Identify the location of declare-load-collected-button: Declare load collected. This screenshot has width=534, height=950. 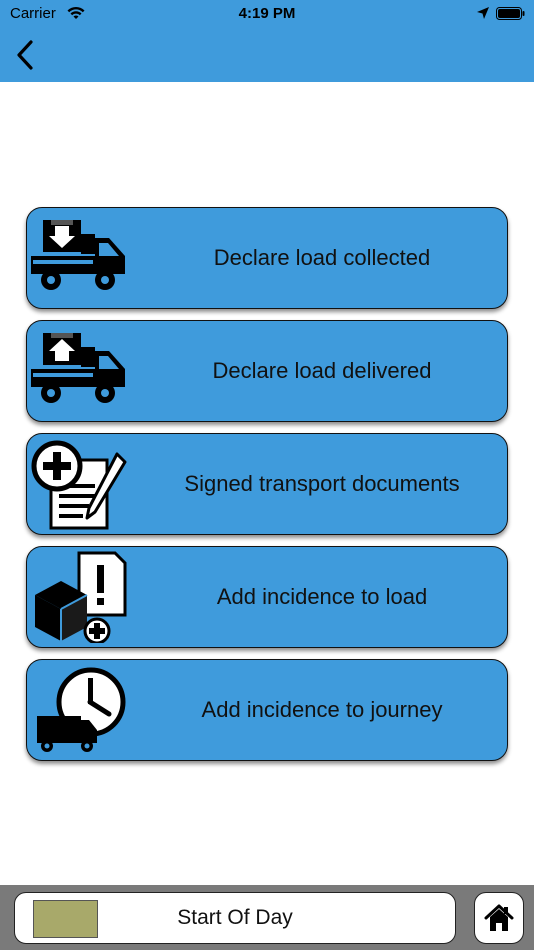
(267, 258).